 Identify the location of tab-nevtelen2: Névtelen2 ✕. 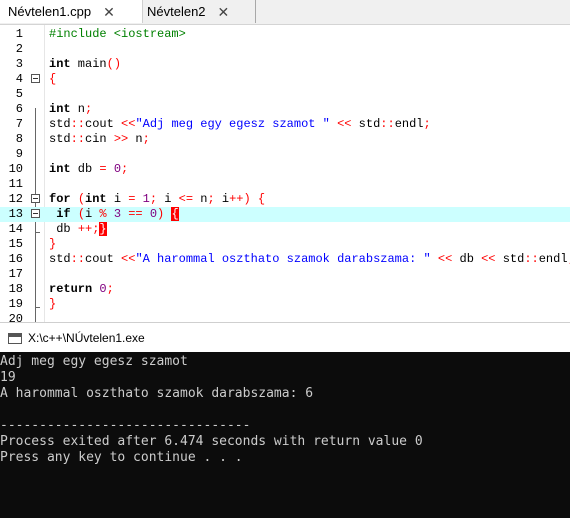
(199, 11).